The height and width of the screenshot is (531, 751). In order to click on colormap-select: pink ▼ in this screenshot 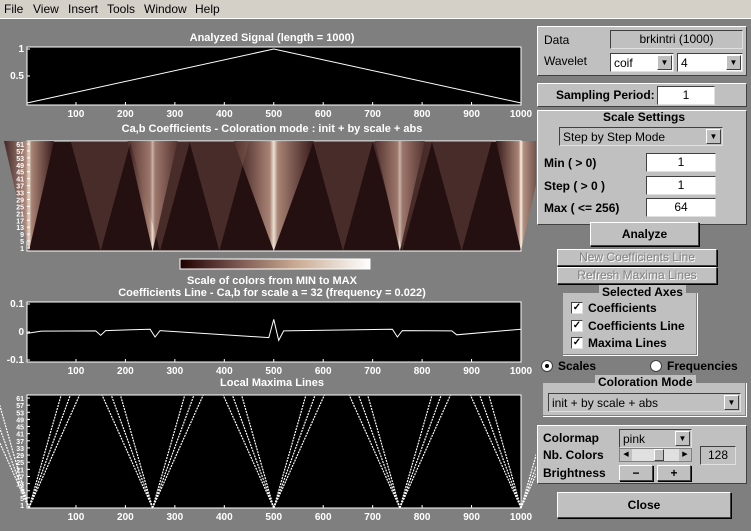, I will do `click(655, 438)`.